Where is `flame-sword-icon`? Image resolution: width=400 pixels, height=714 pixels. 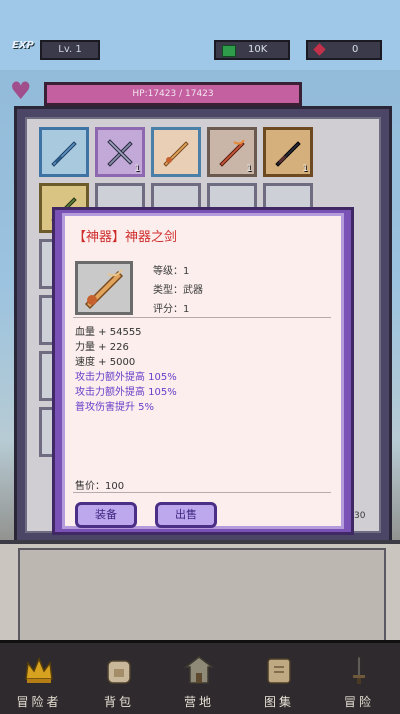 flame-sword-icon is located at coordinates (232, 153).